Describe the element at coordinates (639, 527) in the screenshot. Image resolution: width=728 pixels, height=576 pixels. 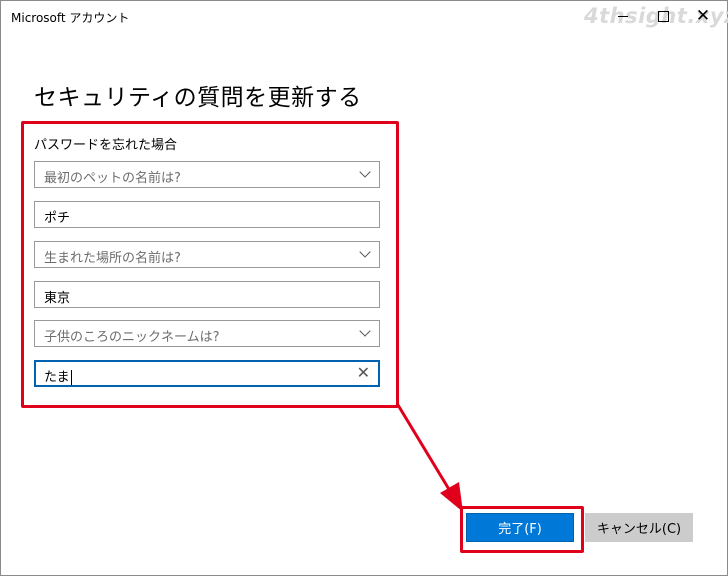
I see `cancel-button: キャンセル(C)` at that location.